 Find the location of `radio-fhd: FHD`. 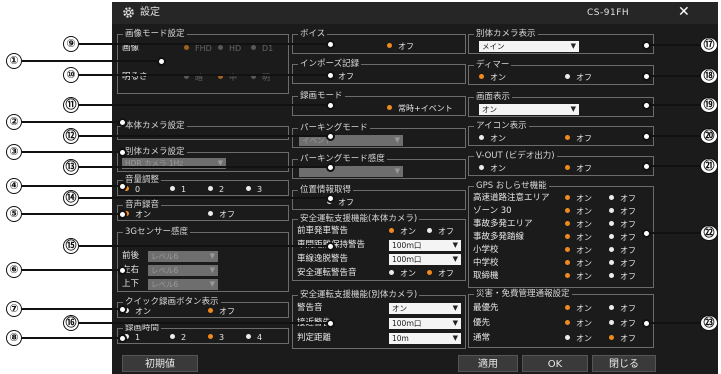

radio-fhd: FHD is located at coordinates (198, 49).